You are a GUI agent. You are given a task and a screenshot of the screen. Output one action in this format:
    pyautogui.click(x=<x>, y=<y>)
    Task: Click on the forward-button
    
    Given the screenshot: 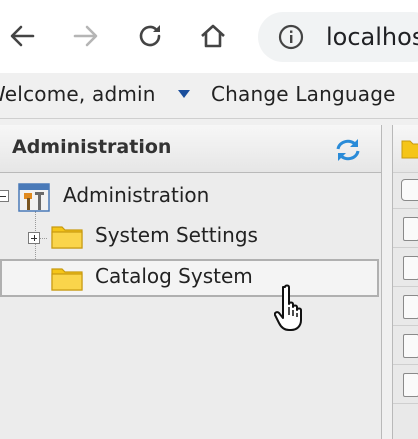 What is the action you would take?
    pyautogui.click(x=86, y=36)
    